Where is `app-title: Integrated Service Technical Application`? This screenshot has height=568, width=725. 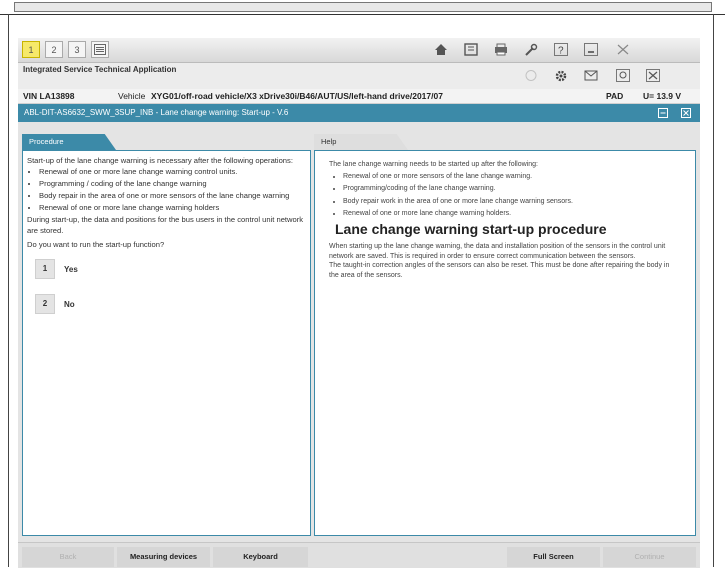 app-title: Integrated Service Technical Application is located at coordinates (100, 69).